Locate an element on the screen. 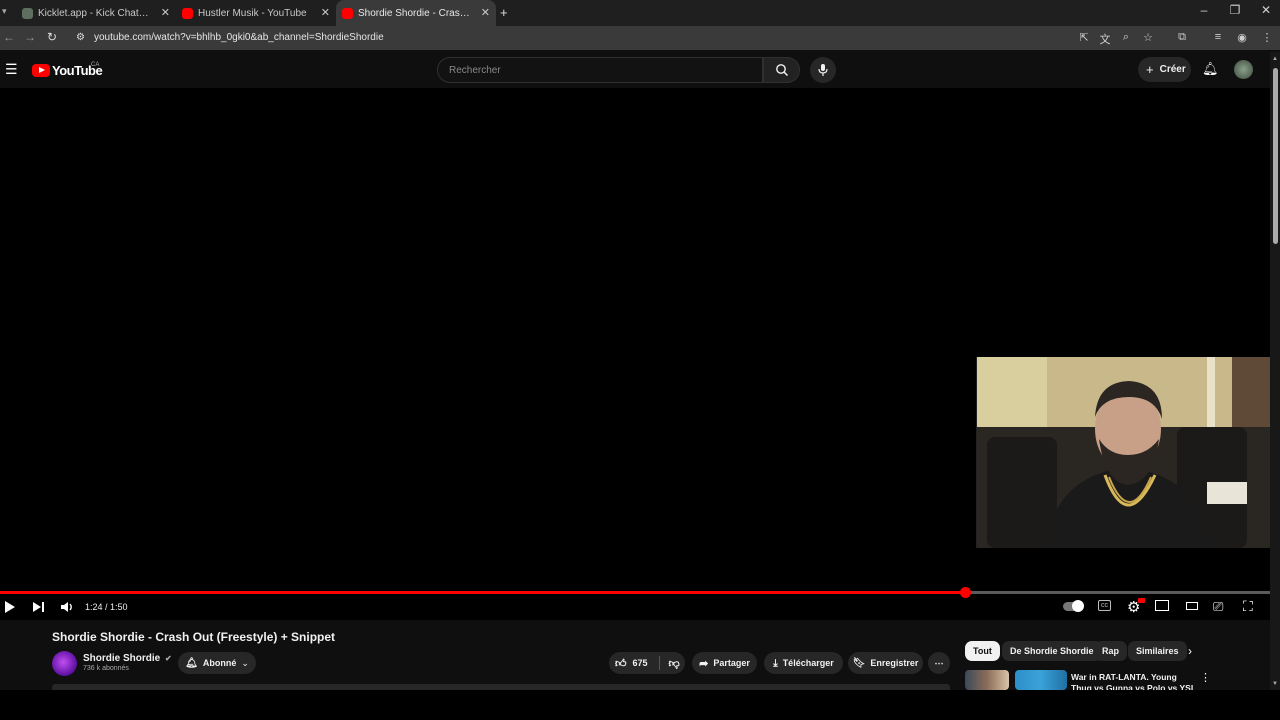 This screenshot has height=720, width=1280. more-horizontal-icon: ⋯ is located at coordinates (939, 662).